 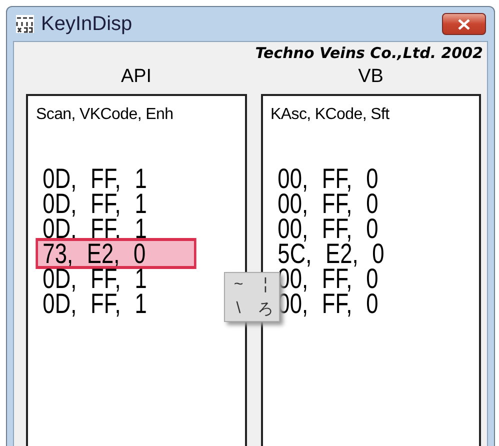 I want to click on credit-text: Techno Veins Co.,Ltd. 2002, so click(x=369, y=53).